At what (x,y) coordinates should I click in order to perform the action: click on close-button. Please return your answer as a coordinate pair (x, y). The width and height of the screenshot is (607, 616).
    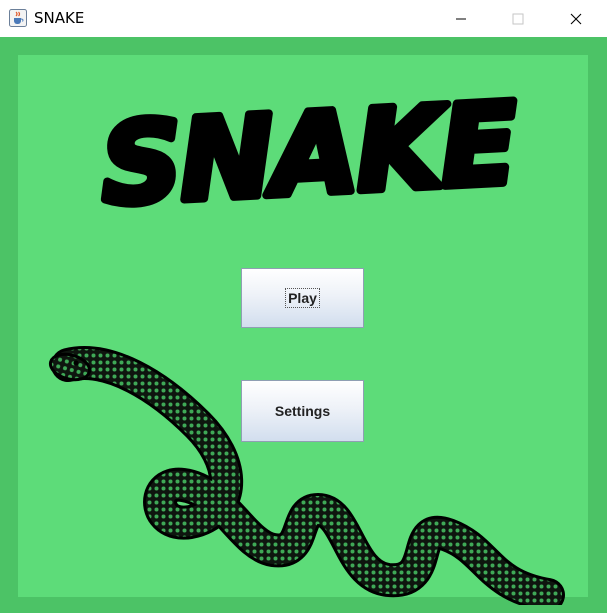
    Looking at the image, I should click on (576, 18).